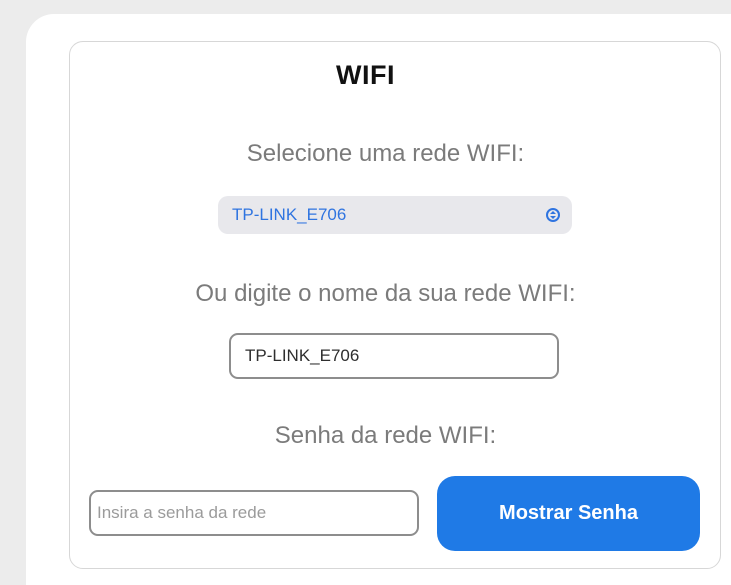 Image resolution: width=731 pixels, height=585 pixels. Describe the element at coordinates (385, 435) in the screenshot. I see `password-label: Senha da rede WIFI:` at that location.